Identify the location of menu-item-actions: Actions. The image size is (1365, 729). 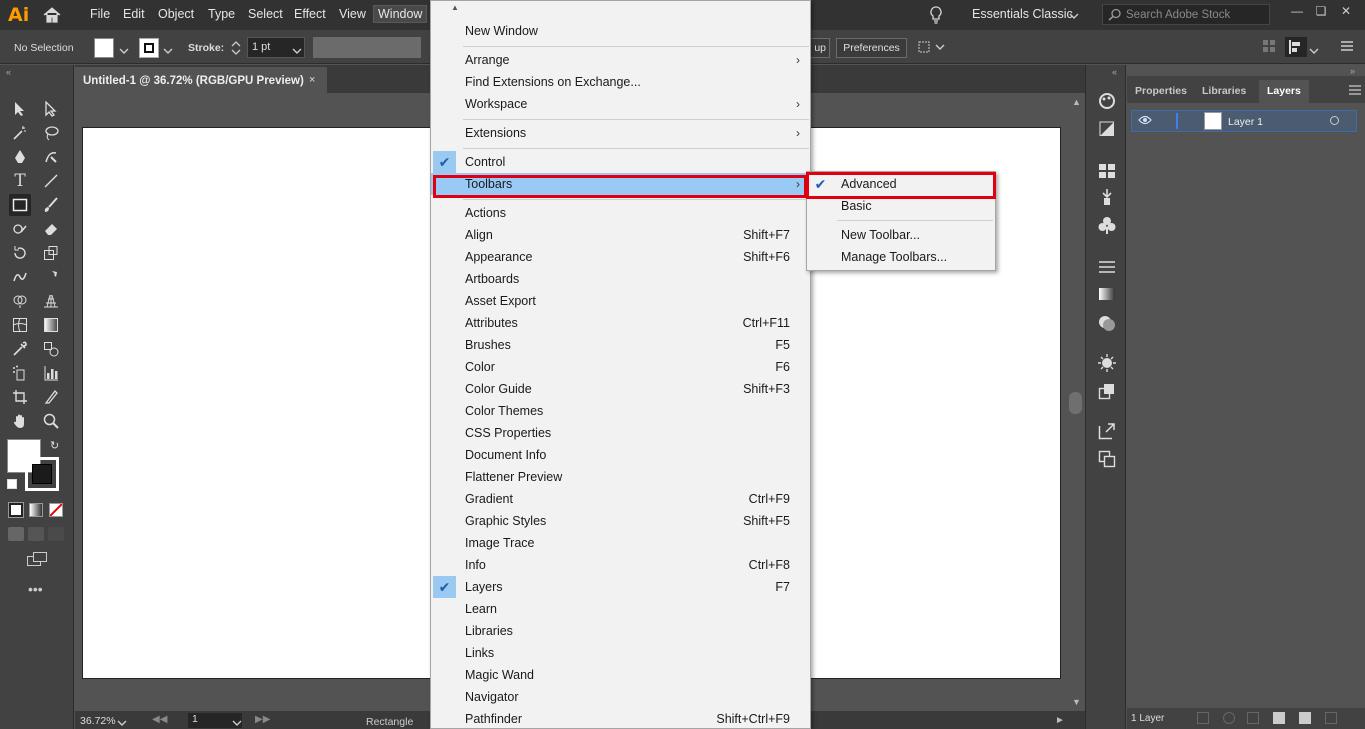
(620, 213).